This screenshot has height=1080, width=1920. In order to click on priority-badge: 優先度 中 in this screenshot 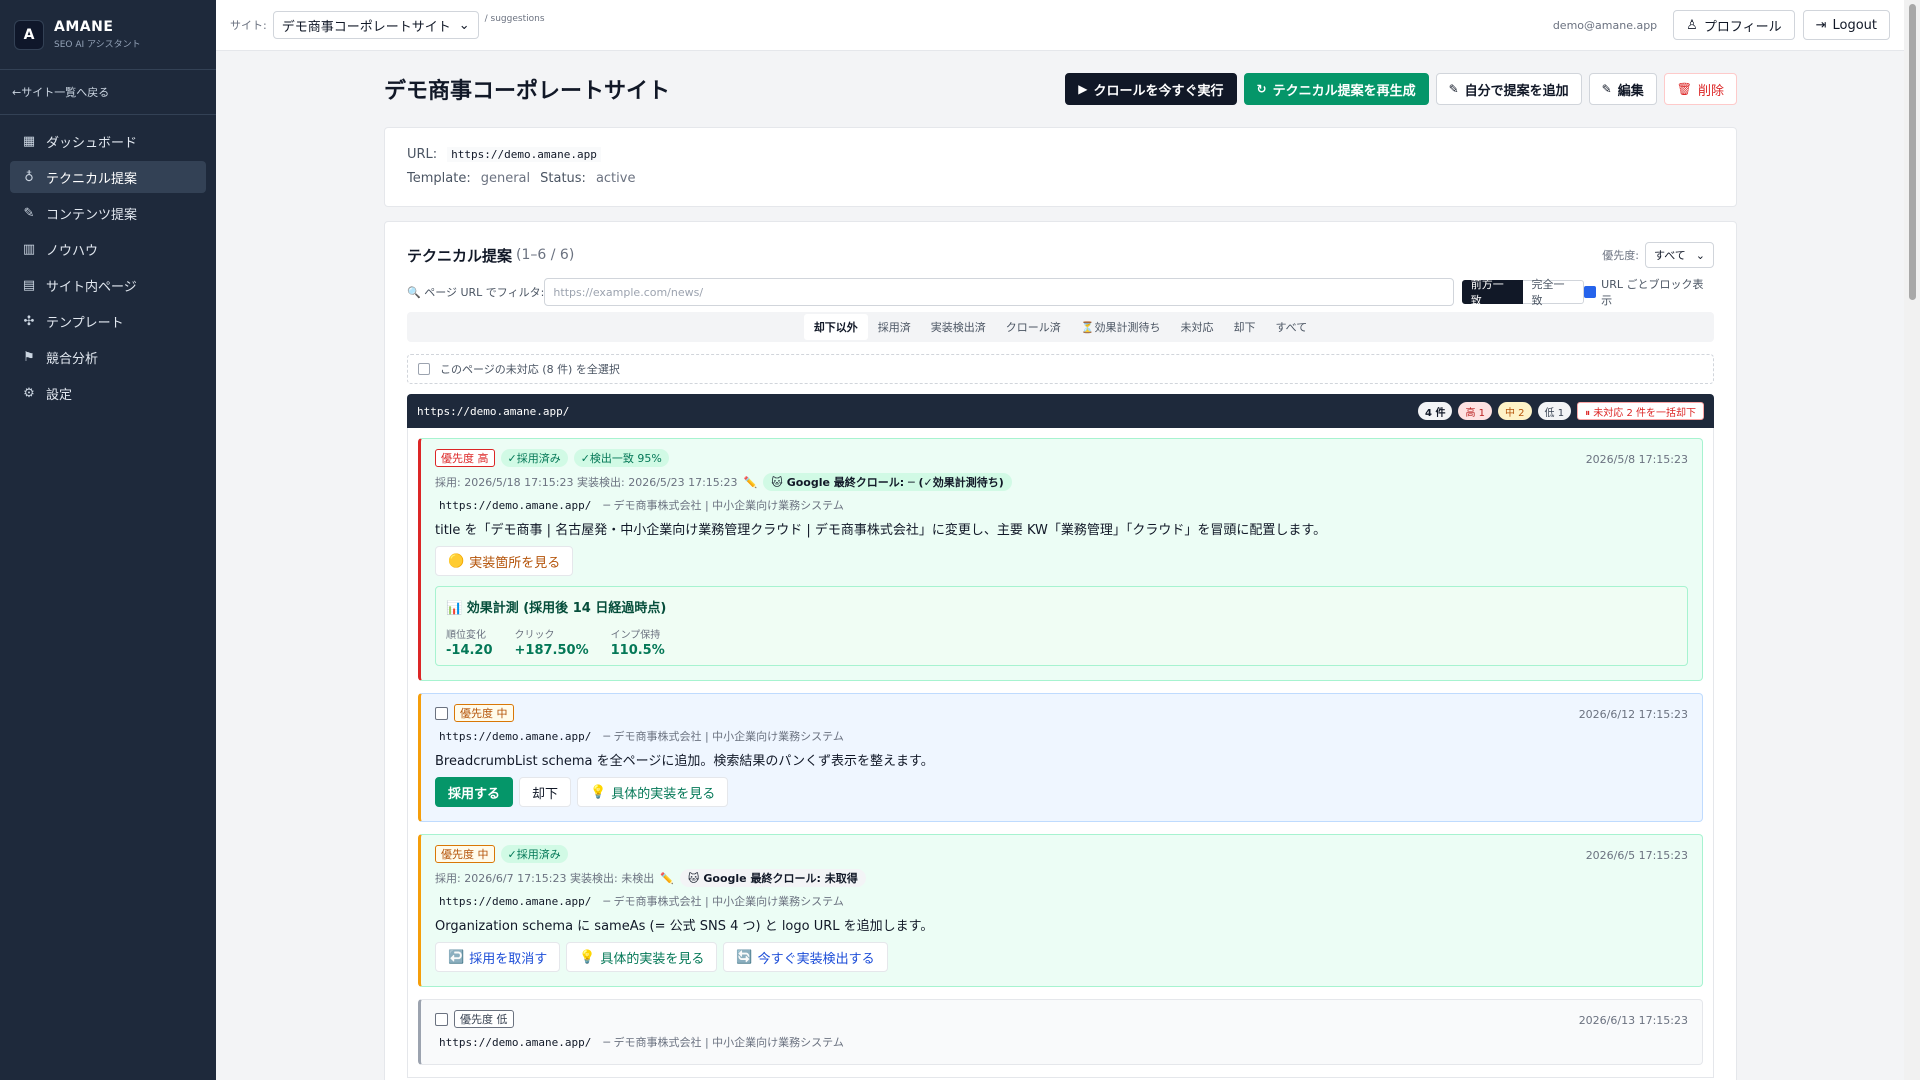, I will do `click(465, 854)`.